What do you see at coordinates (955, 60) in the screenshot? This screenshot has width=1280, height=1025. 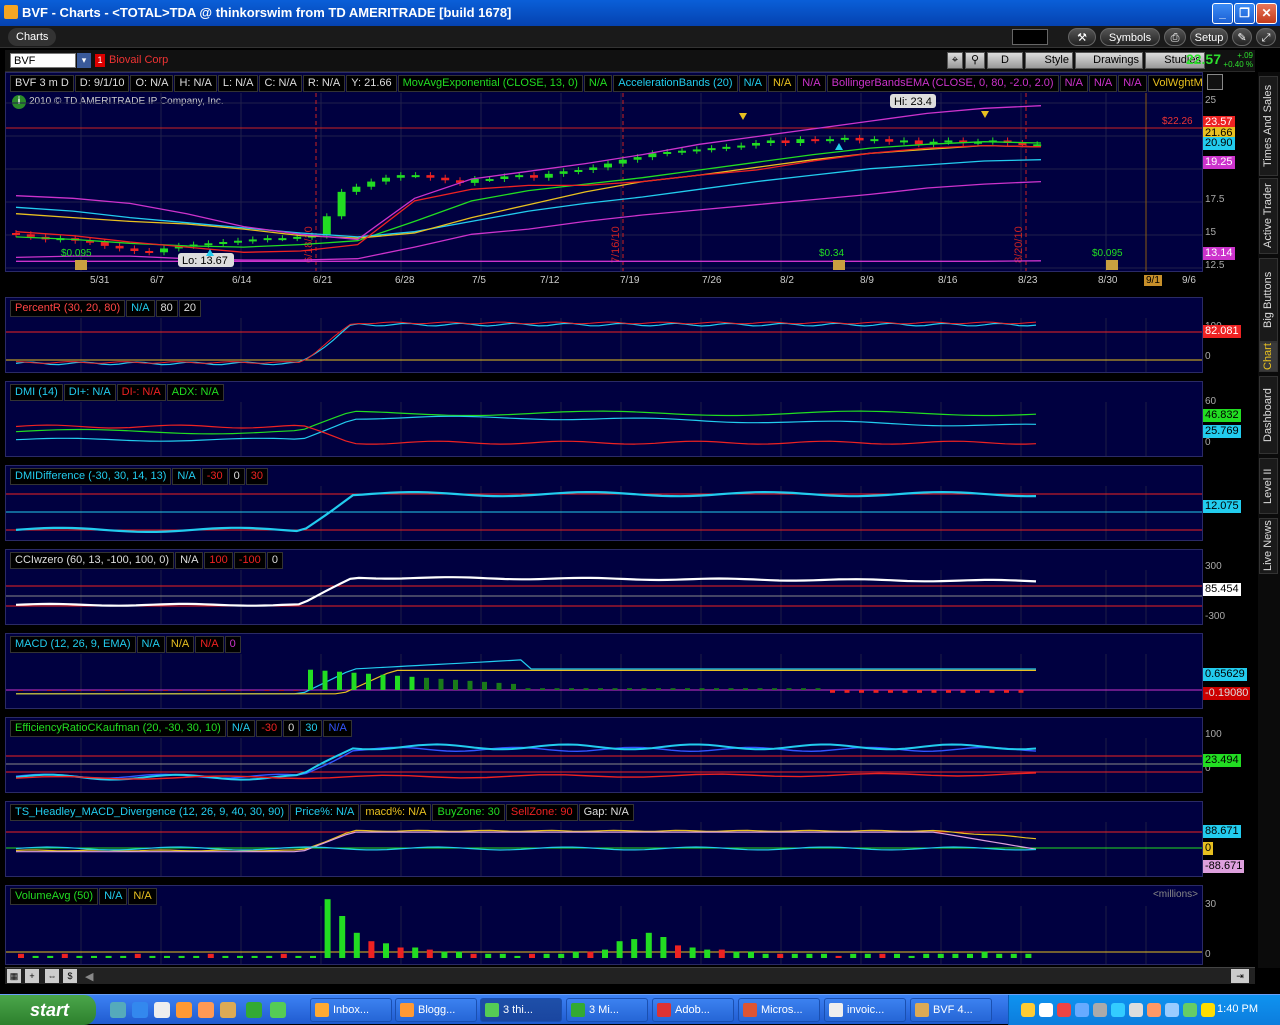 I see `crosshair-icon: ⌖` at bounding box center [955, 60].